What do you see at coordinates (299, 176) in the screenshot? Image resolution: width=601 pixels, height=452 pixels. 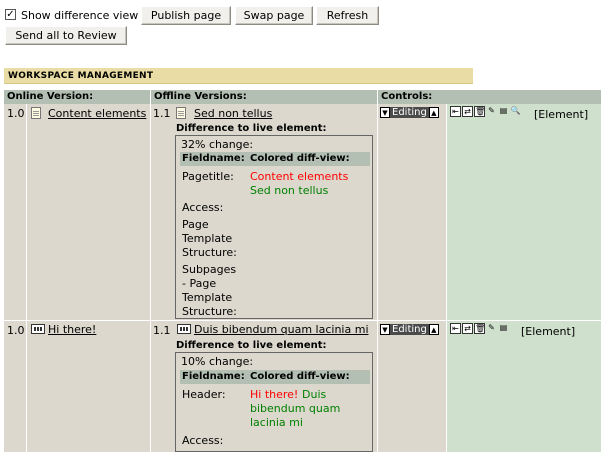 I see `diff-removed-text: Content elements` at bounding box center [299, 176].